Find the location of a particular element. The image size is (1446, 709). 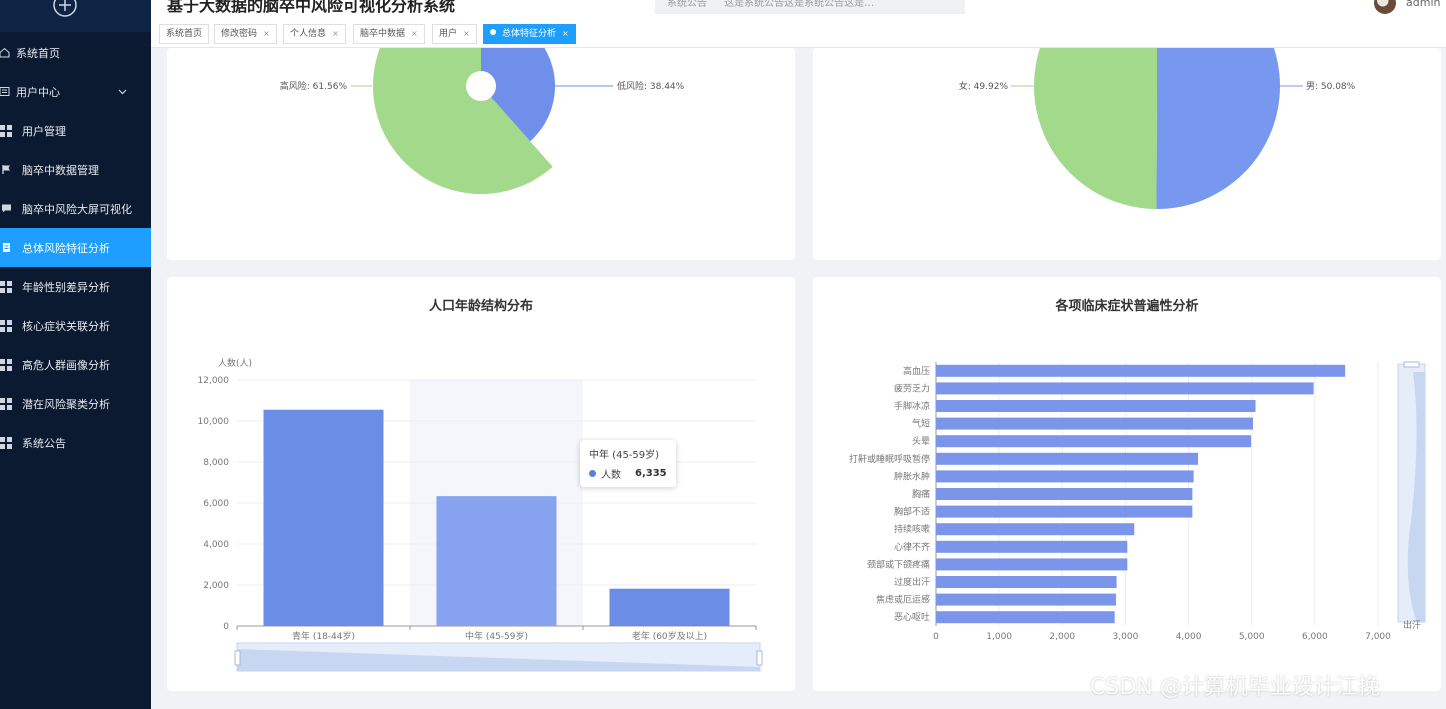

y-tick-label: 头晕 is located at coordinates (921, 441).